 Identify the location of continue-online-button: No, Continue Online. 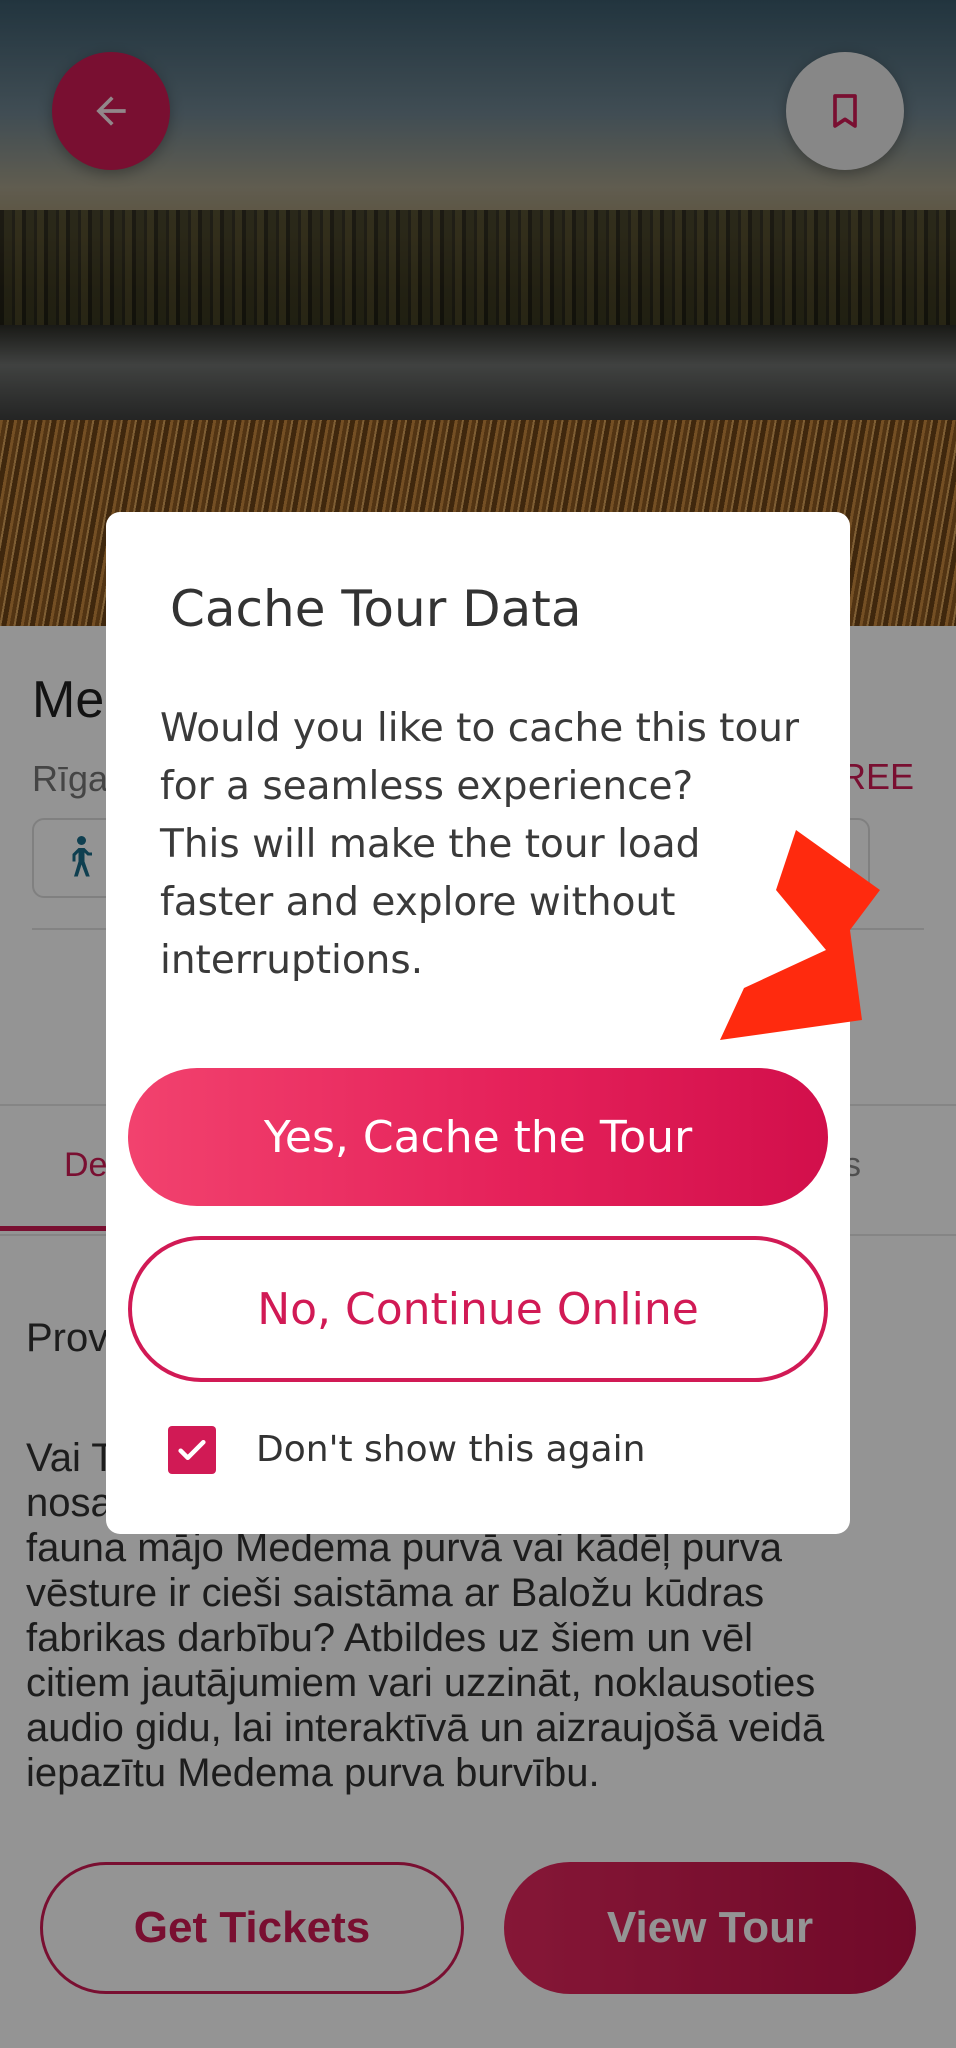
(478, 1309).